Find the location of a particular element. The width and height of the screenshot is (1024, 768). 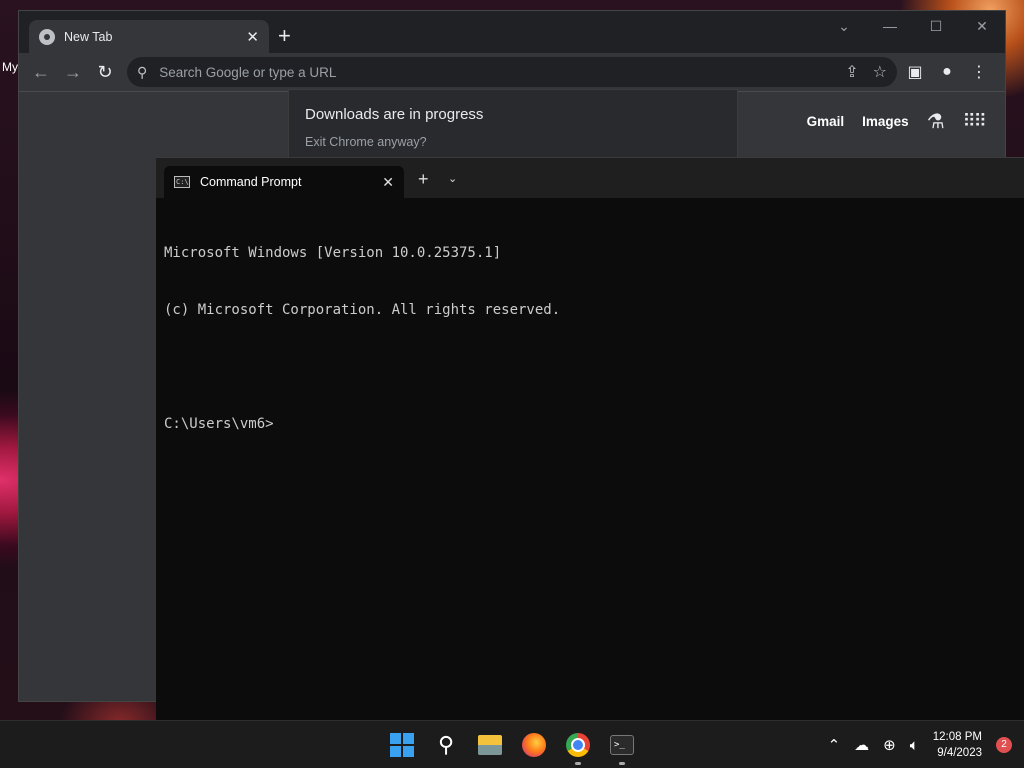

network-globe-icon: ⊕ is located at coordinates (889, 745).